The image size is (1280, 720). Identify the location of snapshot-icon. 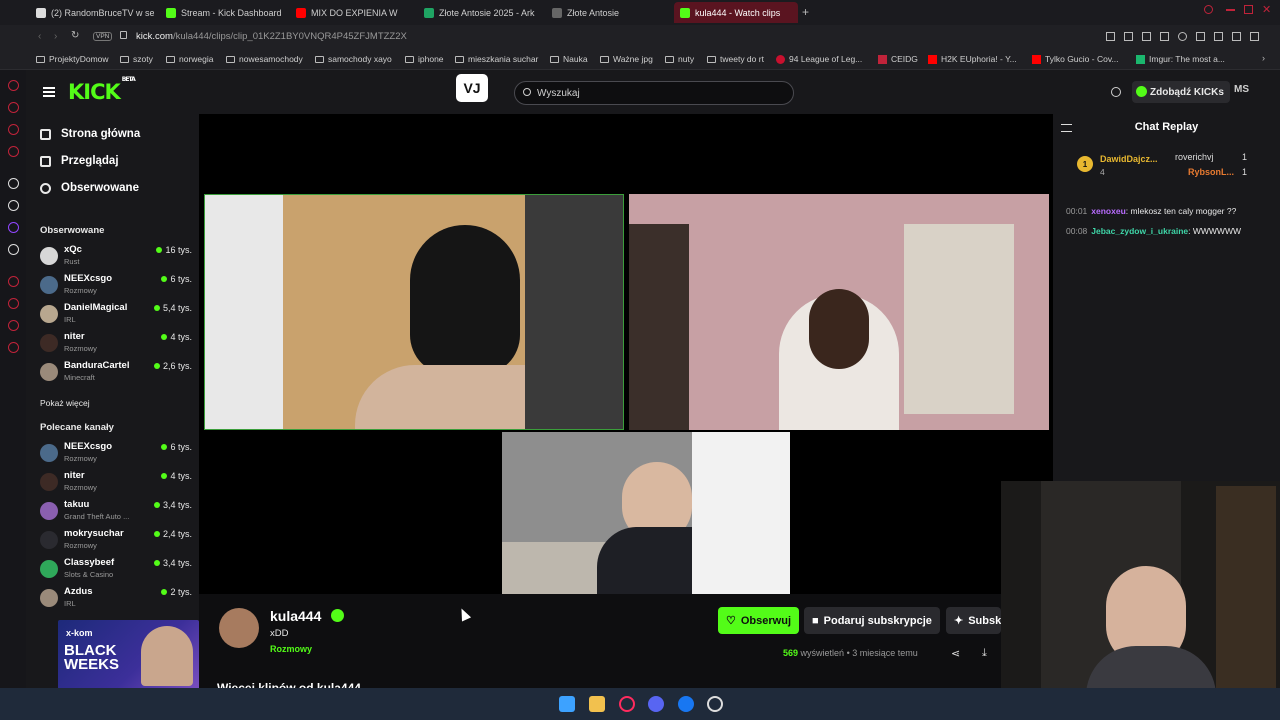
(1128, 36).